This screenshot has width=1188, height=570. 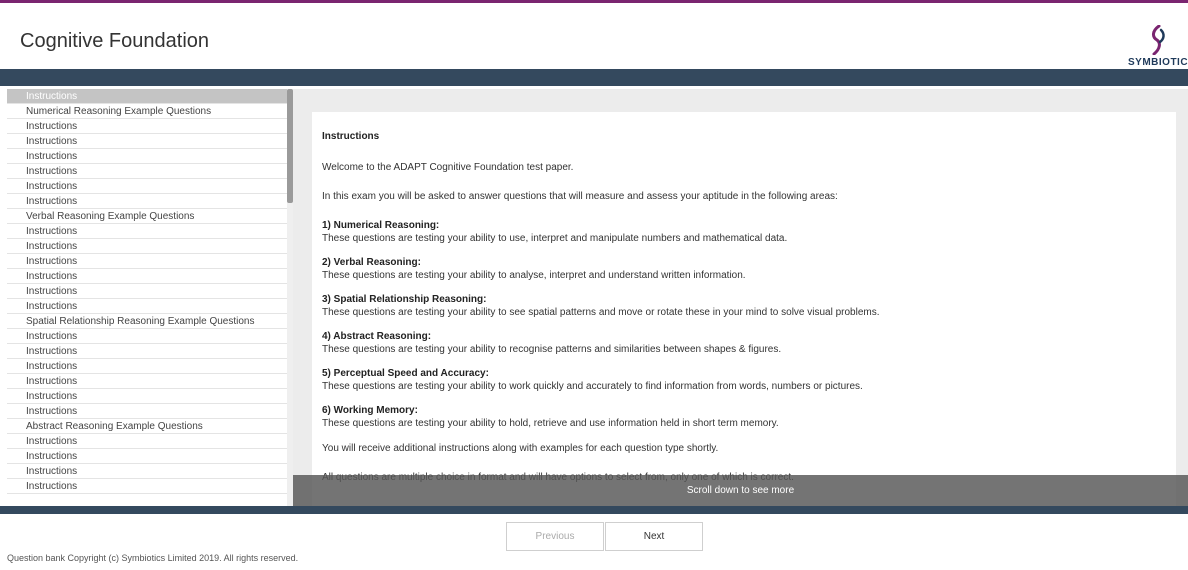 I want to click on sidebar-item: Numerical Reasoning Example Questions, so click(x=147, y=111).